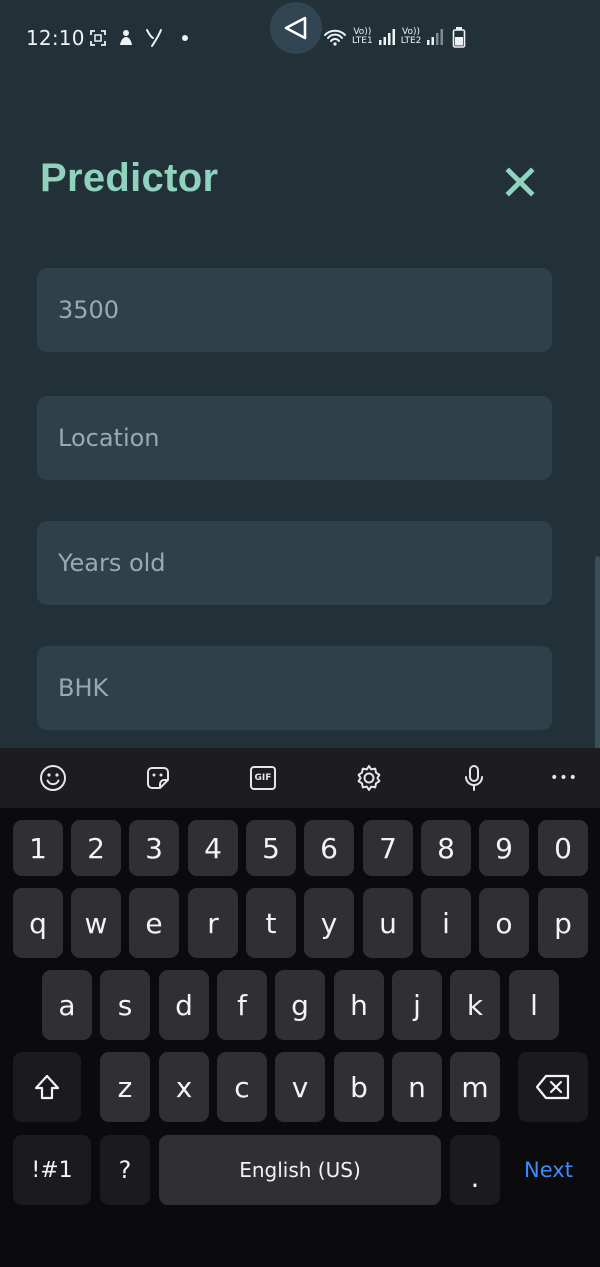 The height and width of the screenshot is (1267, 600). What do you see at coordinates (98, 38) in the screenshot?
I see `screenshot-icon` at bounding box center [98, 38].